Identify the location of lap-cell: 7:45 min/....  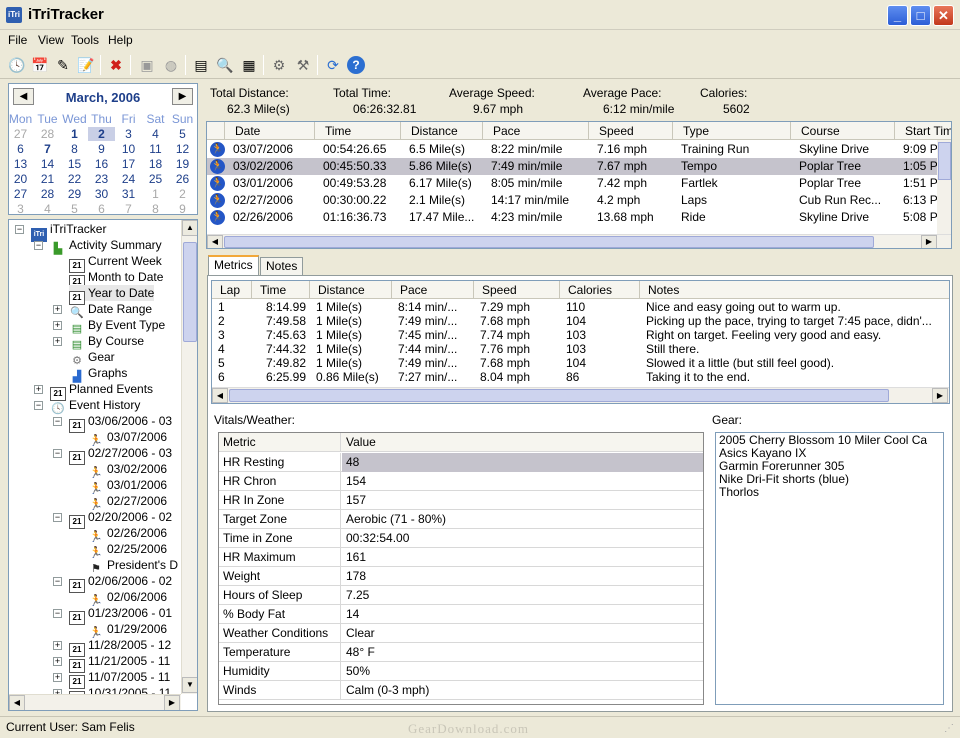
(435, 335).